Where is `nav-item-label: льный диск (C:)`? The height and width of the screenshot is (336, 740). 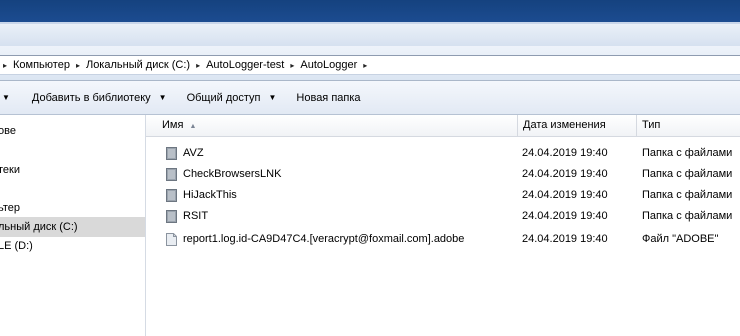 nav-item-label: льный диск (C:) is located at coordinates (39, 227).